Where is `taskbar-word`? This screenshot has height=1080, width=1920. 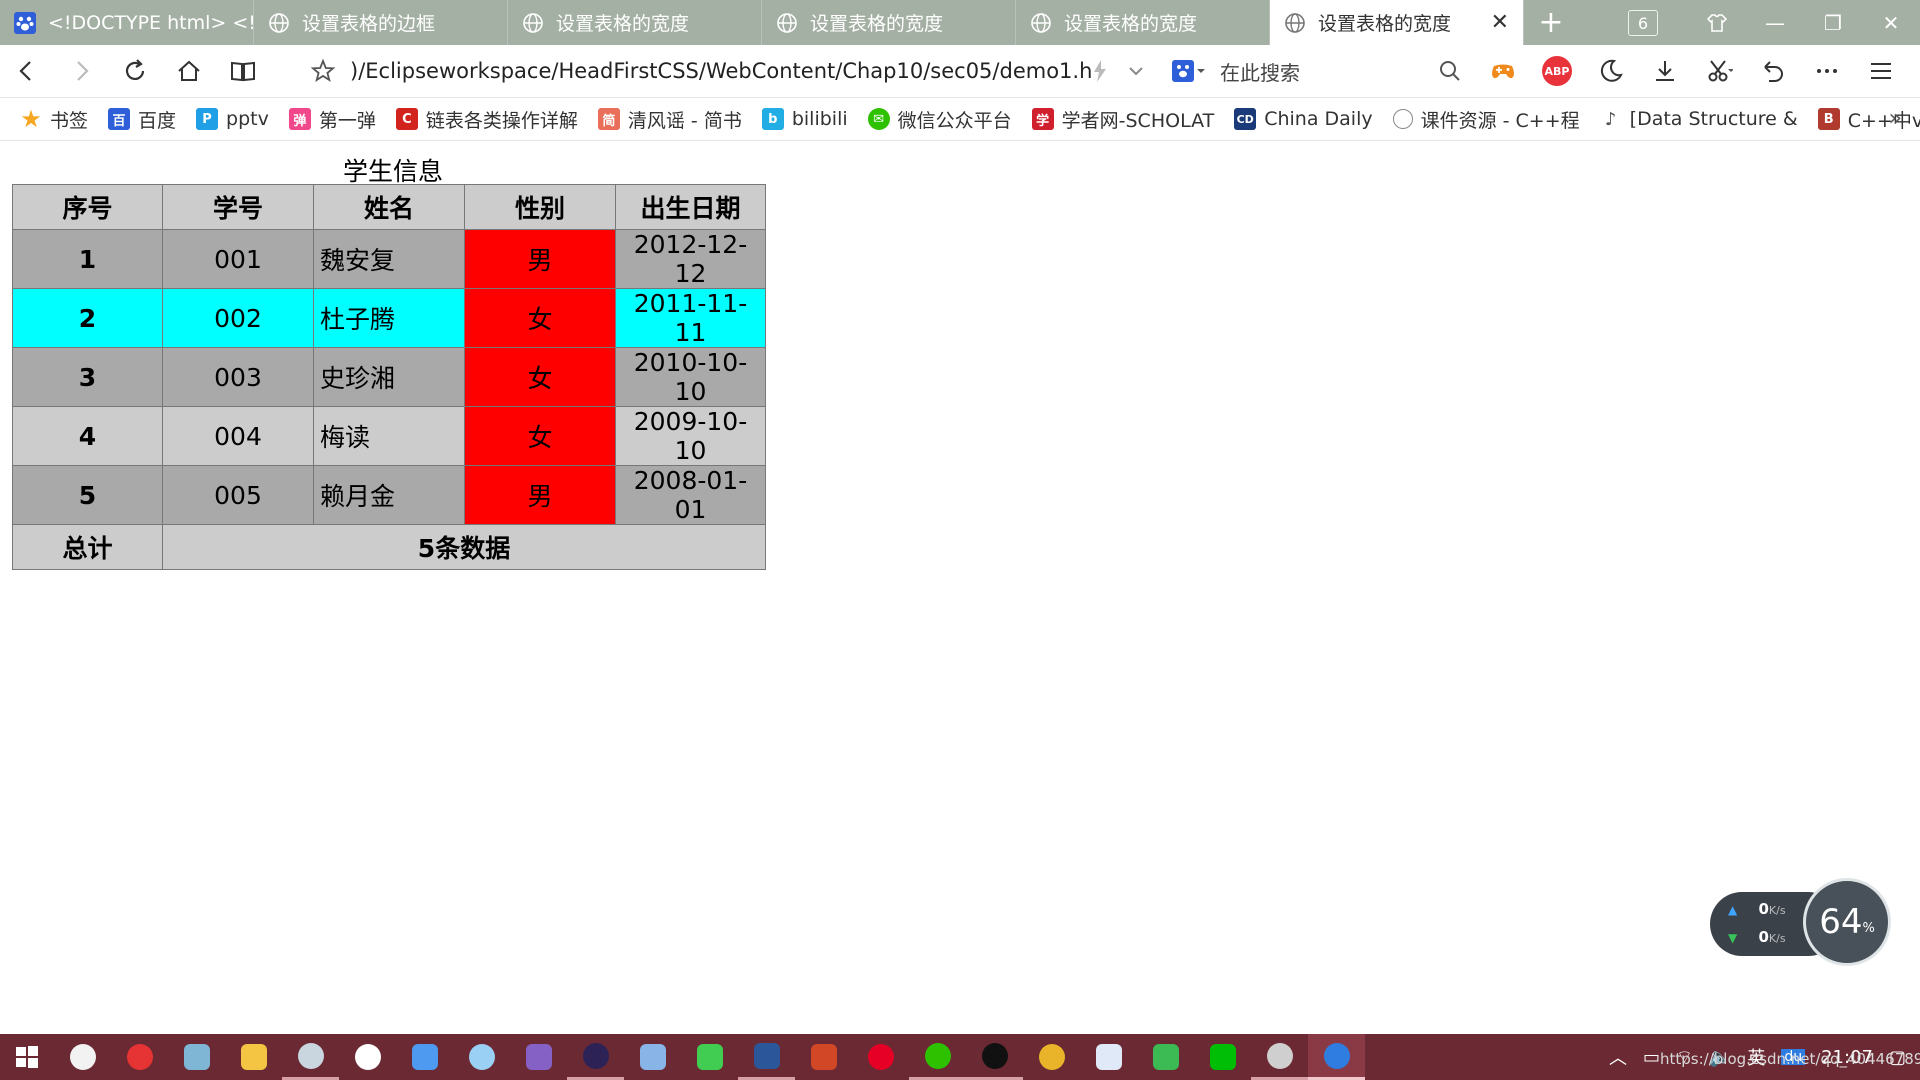 taskbar-word is located at coordinates (766, 1057).